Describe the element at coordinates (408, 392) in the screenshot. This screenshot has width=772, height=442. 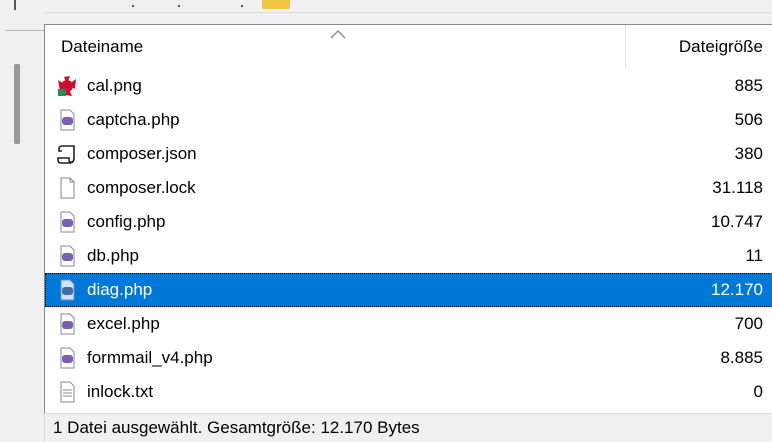
I see `file-row: inlock.txt 0` at that location.